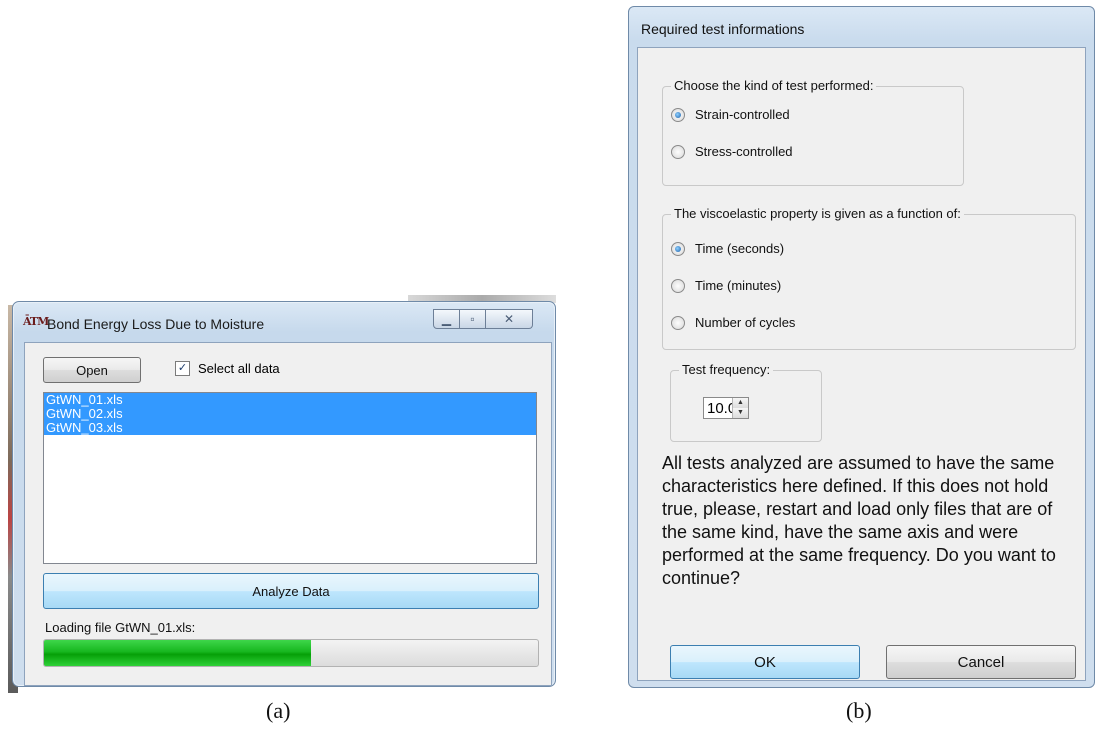 This screenshot has height=730, width=1096. I want to click on ok-button: OK, so click(765, 662).